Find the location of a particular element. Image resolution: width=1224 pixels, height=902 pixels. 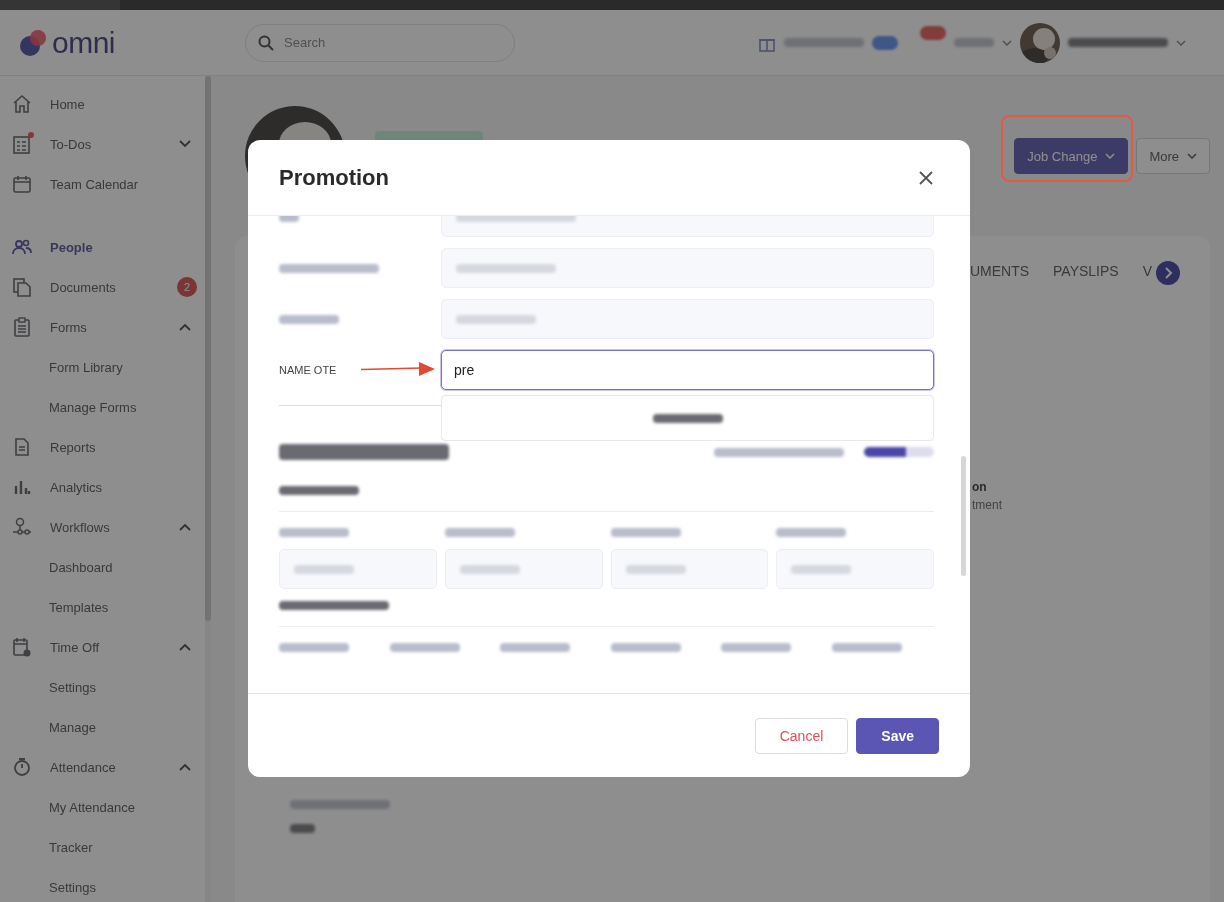

sidebar-item: Analytics is located at coordinates (102, 487).